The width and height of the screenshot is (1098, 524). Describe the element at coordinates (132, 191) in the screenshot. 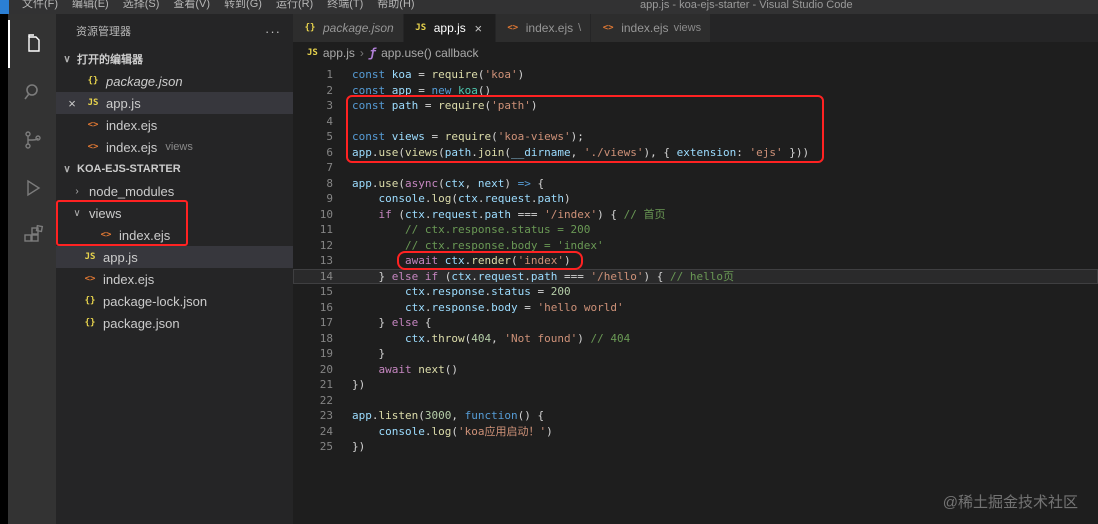

I see `file-label: node_modules` at that location.